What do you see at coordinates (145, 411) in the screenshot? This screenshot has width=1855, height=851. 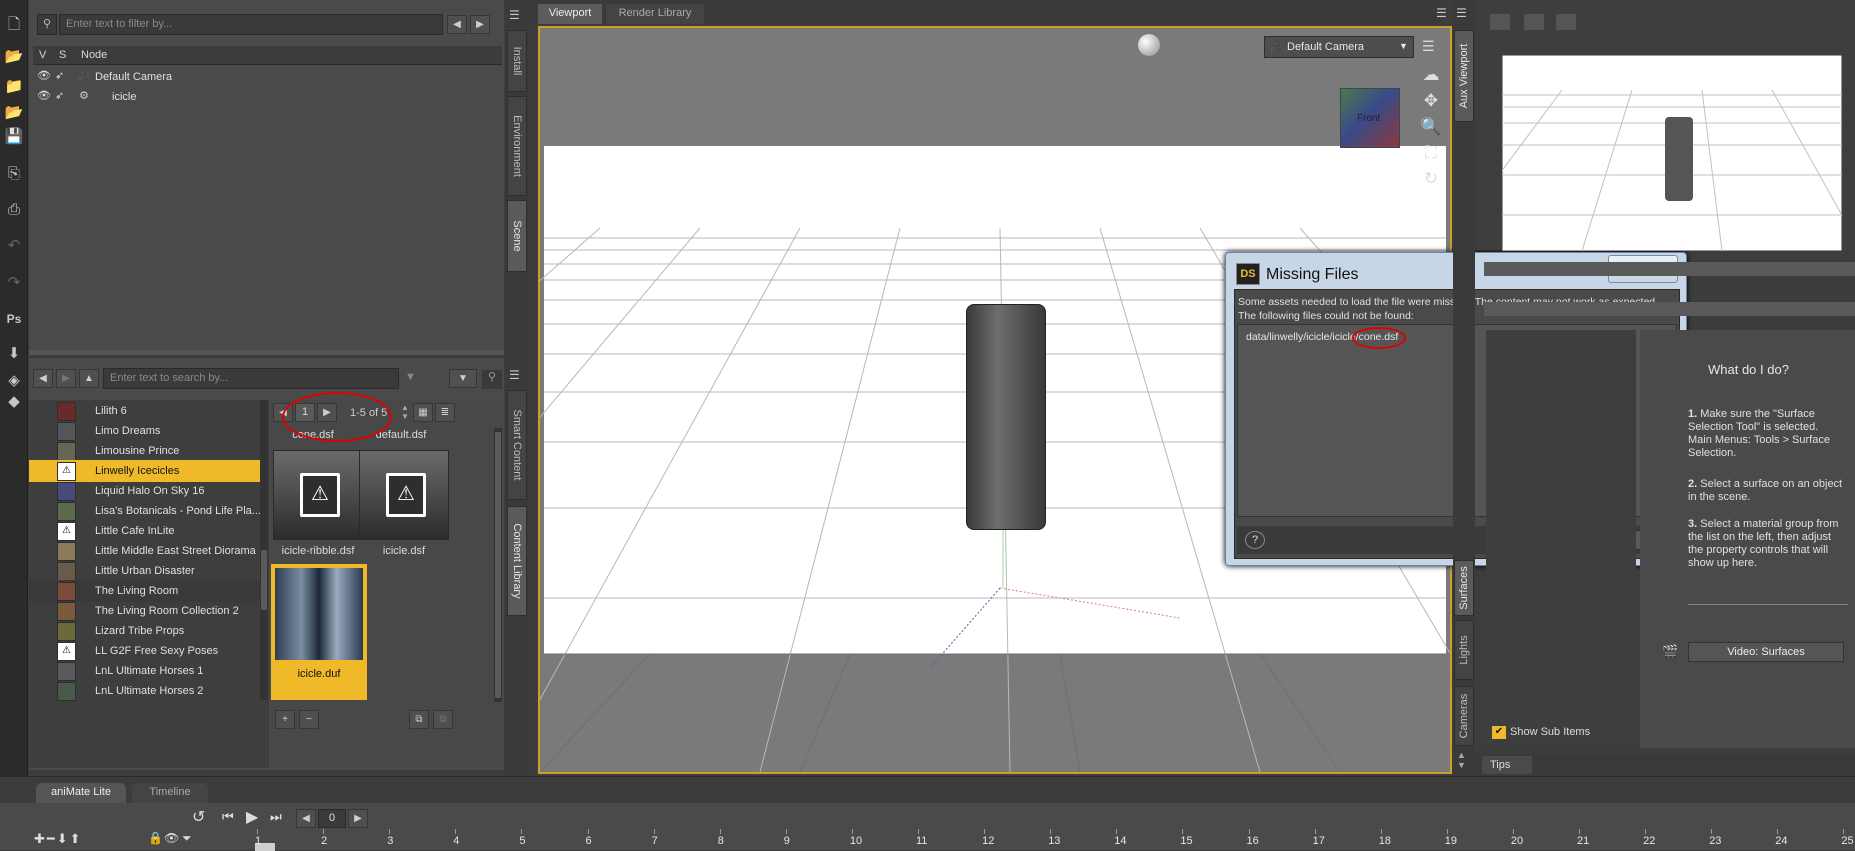 I see `list-item: Lilith 6` at bounding box center [145, 411].